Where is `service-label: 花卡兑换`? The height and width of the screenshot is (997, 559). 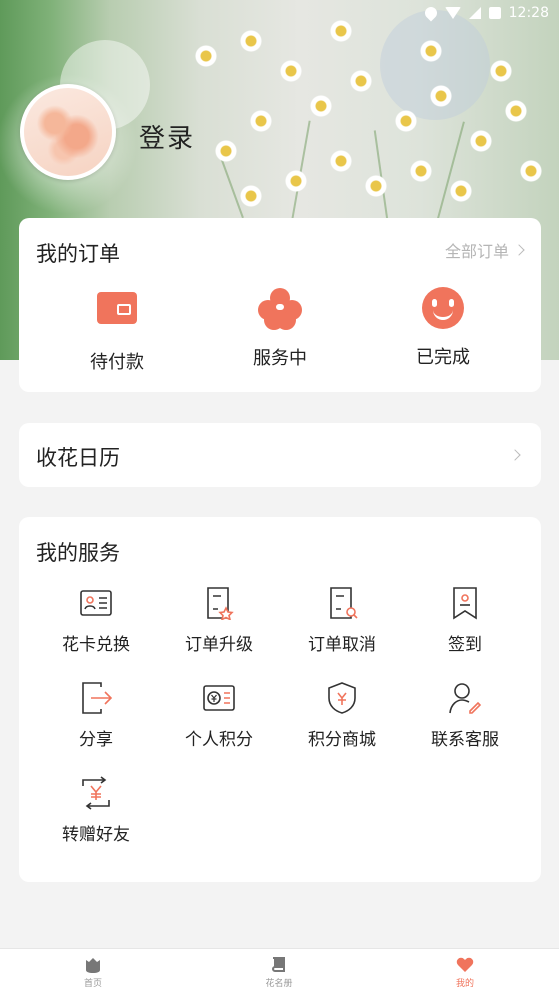 service-label: 花卡兑换 is located at coordinates (96, 645).